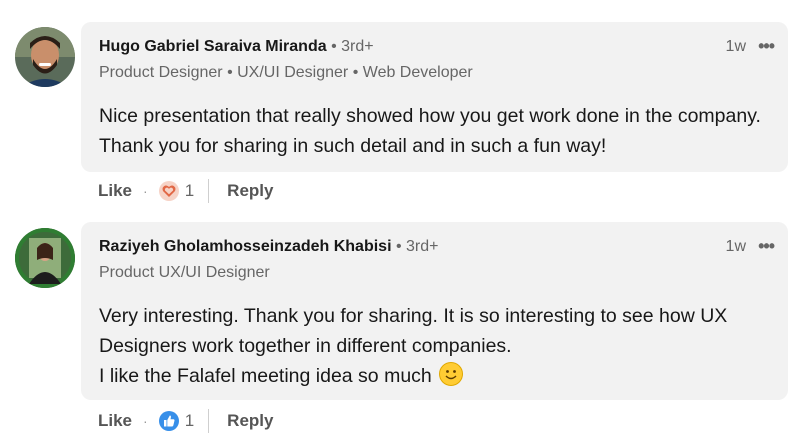 The width and height of the screenshot is (800, 440). What do you see at coordinates (245, 246) in the screenshot?
I see `author-name: Raziyeh Gholamhosseinzadeh Khabisi` at bounding box center [245, 246].